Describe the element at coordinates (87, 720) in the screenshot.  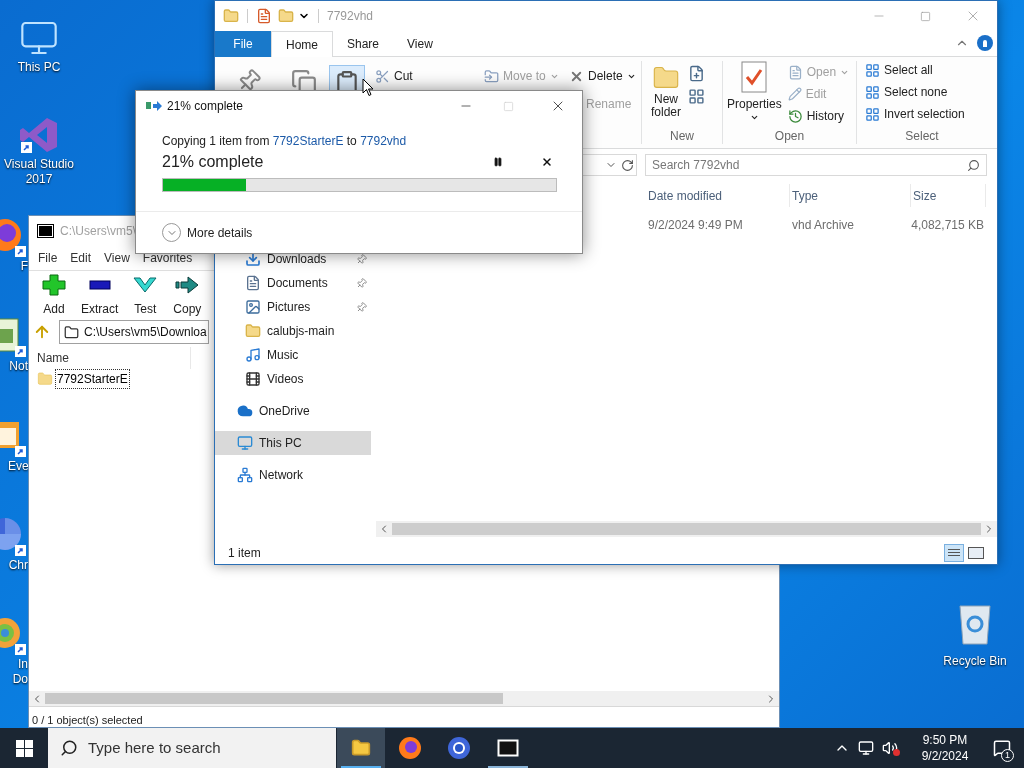
I see `status-text: 0 / 1 object(s) selected` at that location.